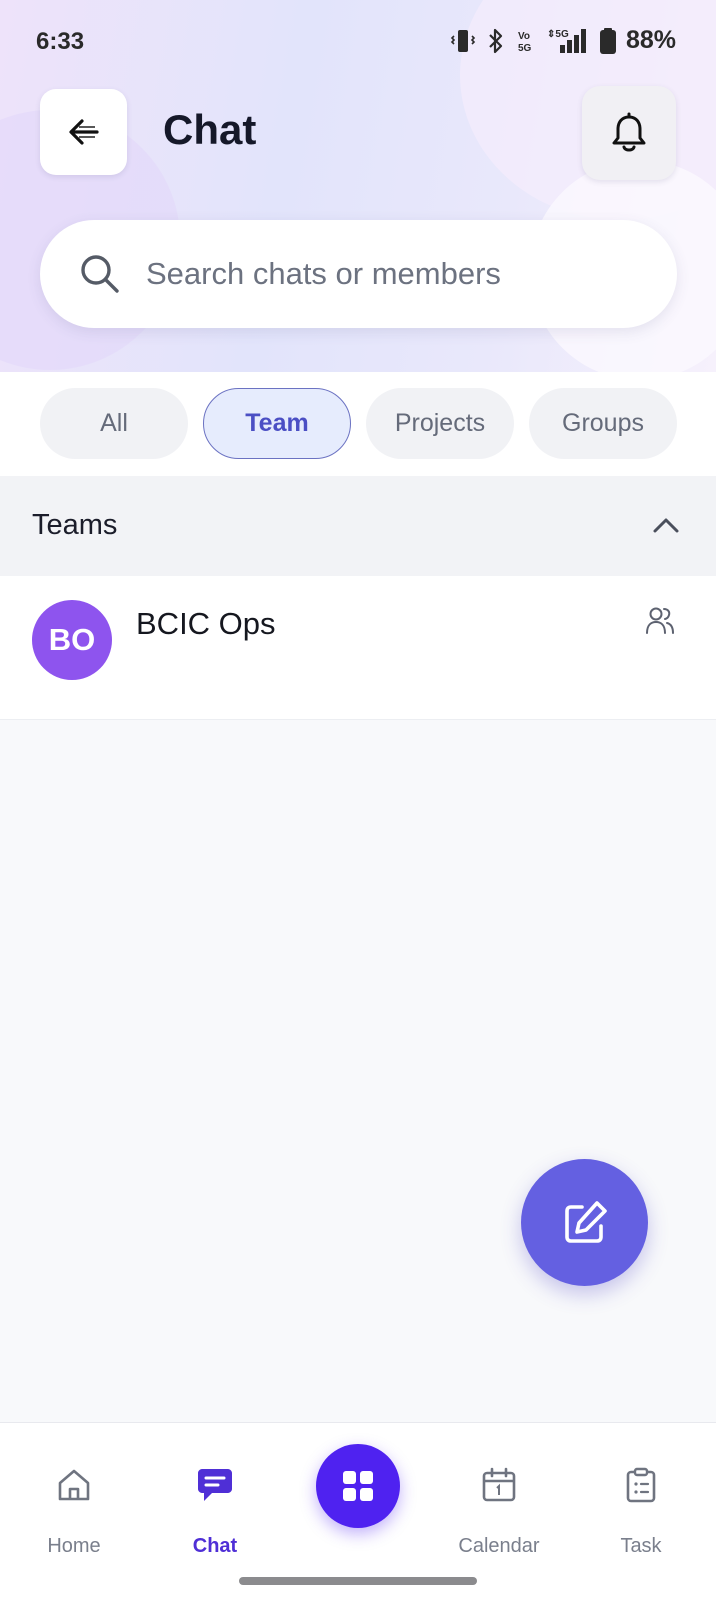 The width and height of the screenshot is (716, 1600). I want to click on status-icons: Vo 5G ⇕5G 88%, so click(563, 40).